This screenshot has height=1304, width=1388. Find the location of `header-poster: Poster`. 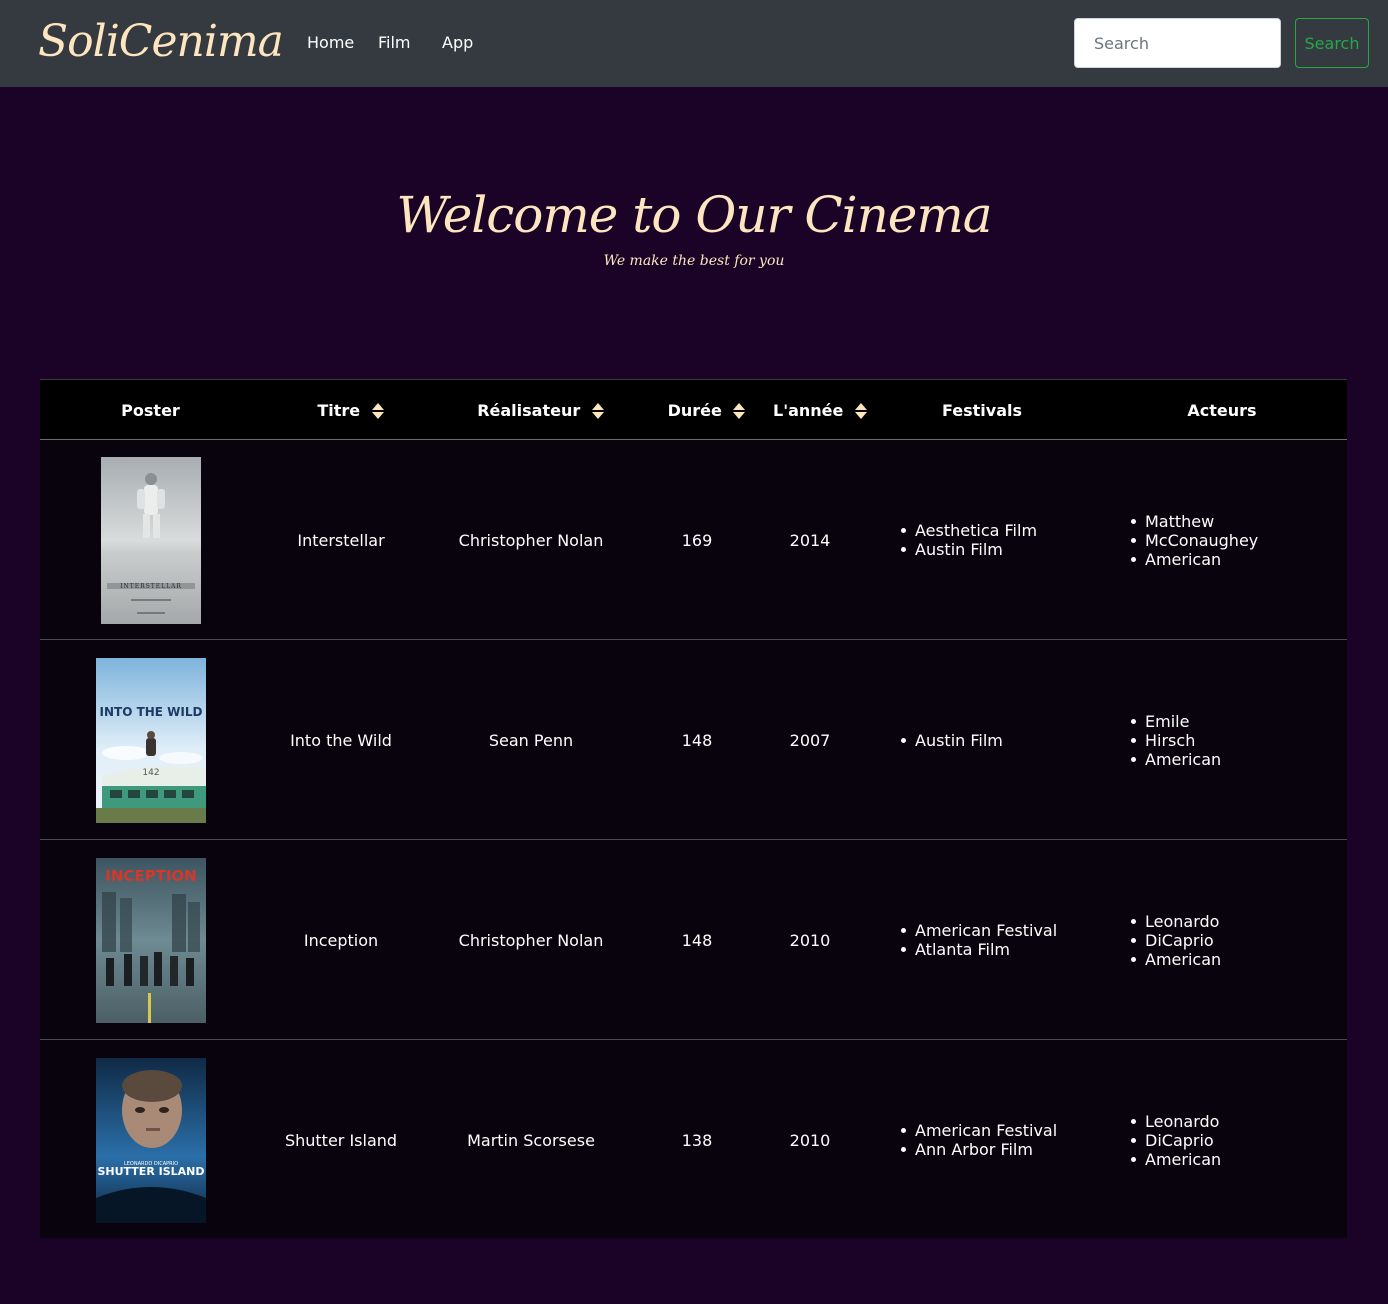

header-poster: Poster is located at coordinates (150, 410).